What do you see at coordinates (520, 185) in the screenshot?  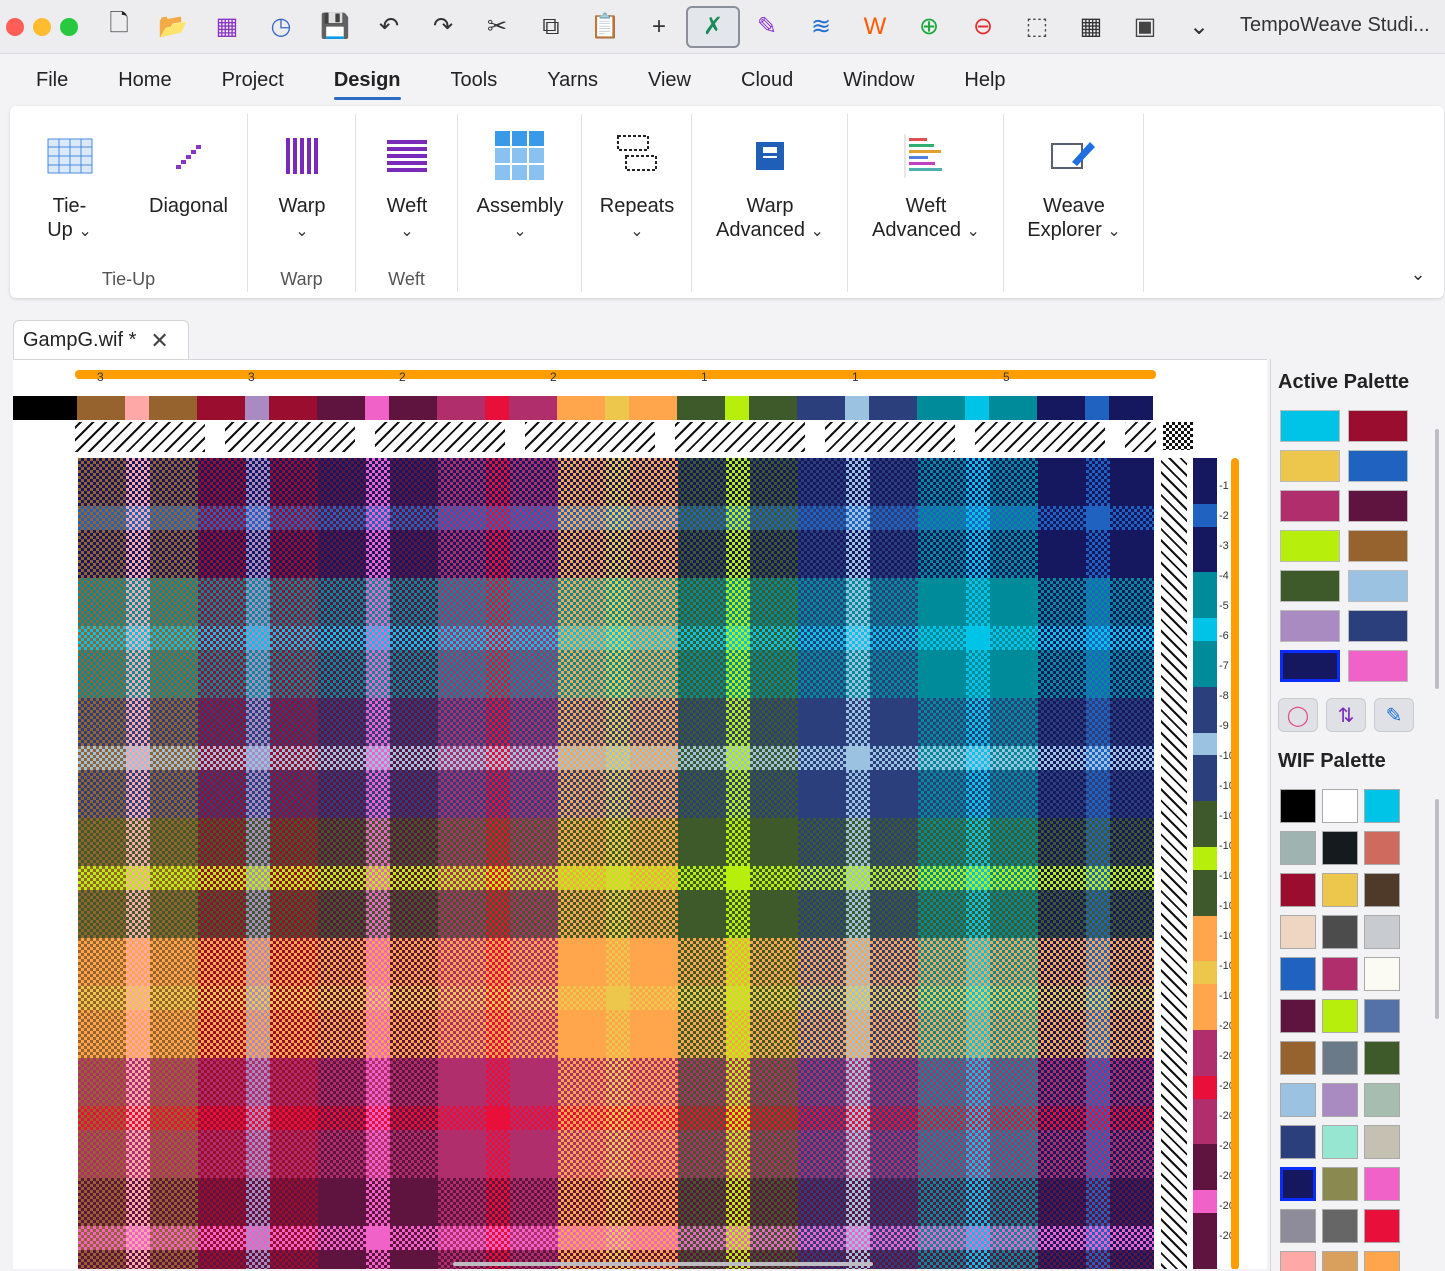 I see `ribbon-assembly-button: Assembly ⌄` at bounding box center [520, 185].